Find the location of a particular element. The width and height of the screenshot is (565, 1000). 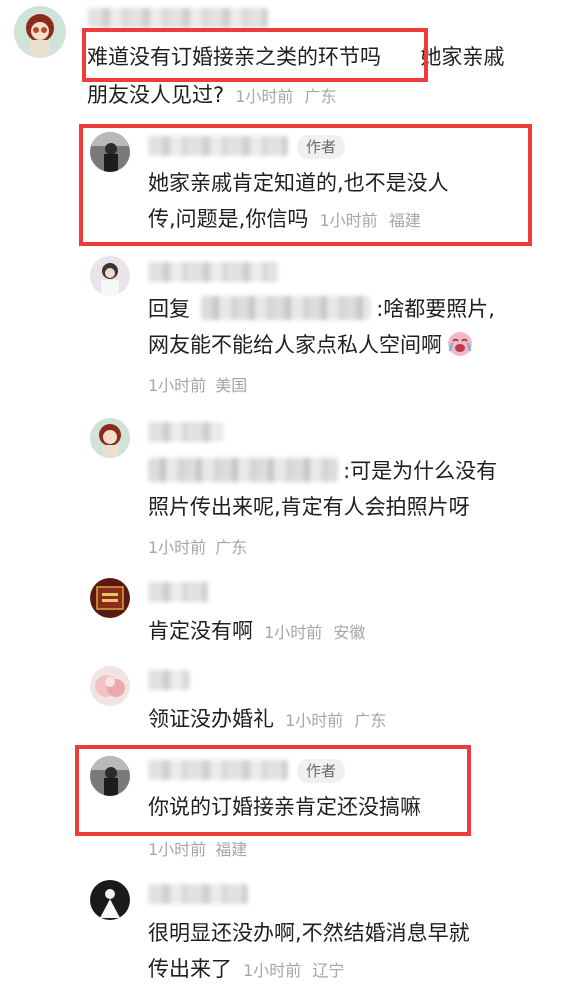

comment-line-2: 朋友没人见过? 1小时前 广东 is located at coordinates (212, 96).